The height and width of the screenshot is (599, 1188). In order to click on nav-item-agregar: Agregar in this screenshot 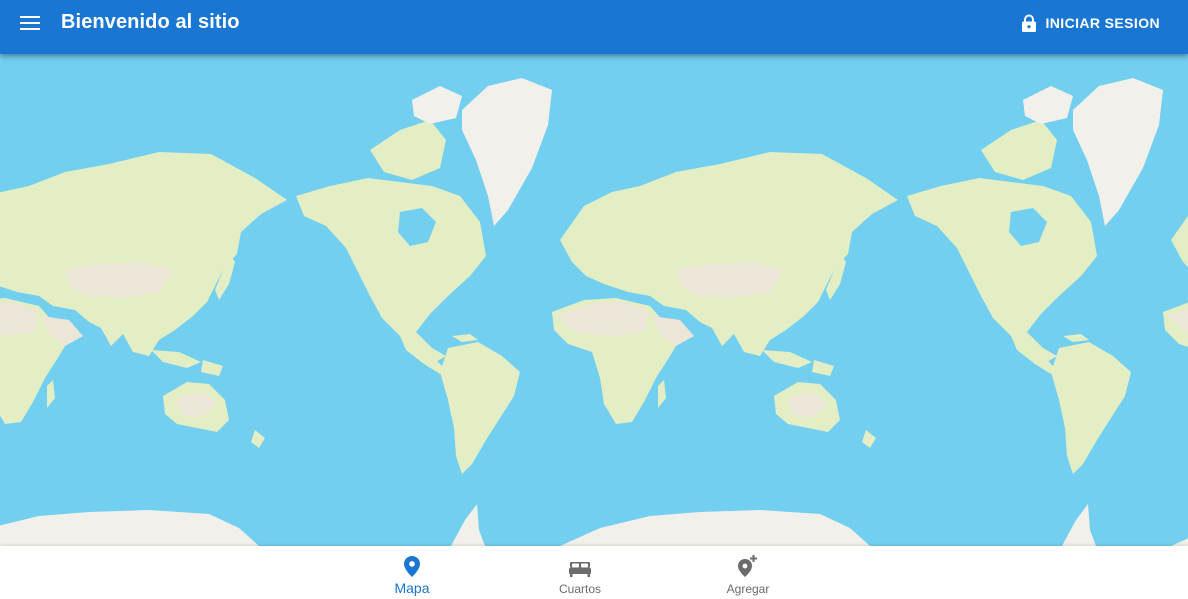, I will do `click(748, 572)`.